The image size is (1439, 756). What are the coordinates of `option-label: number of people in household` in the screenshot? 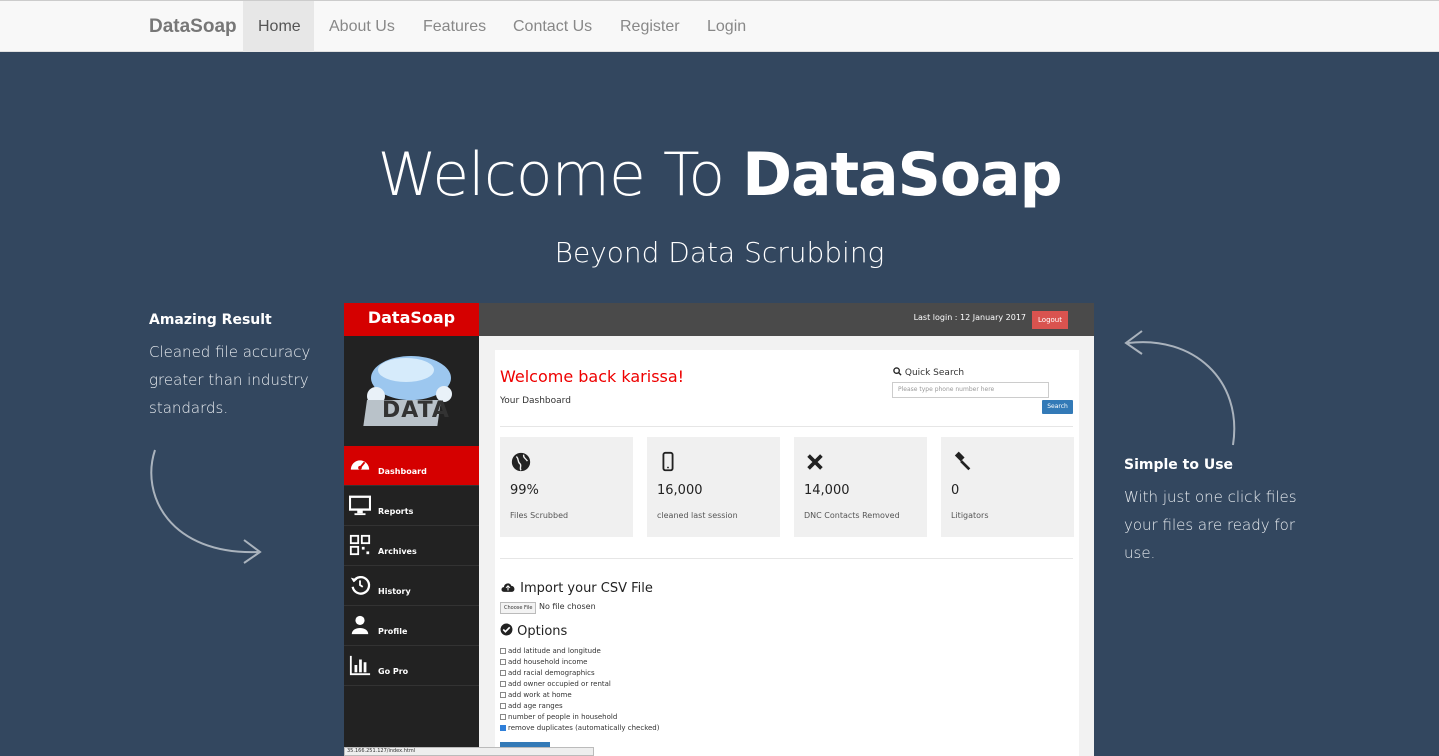 It's located at (563, 717).